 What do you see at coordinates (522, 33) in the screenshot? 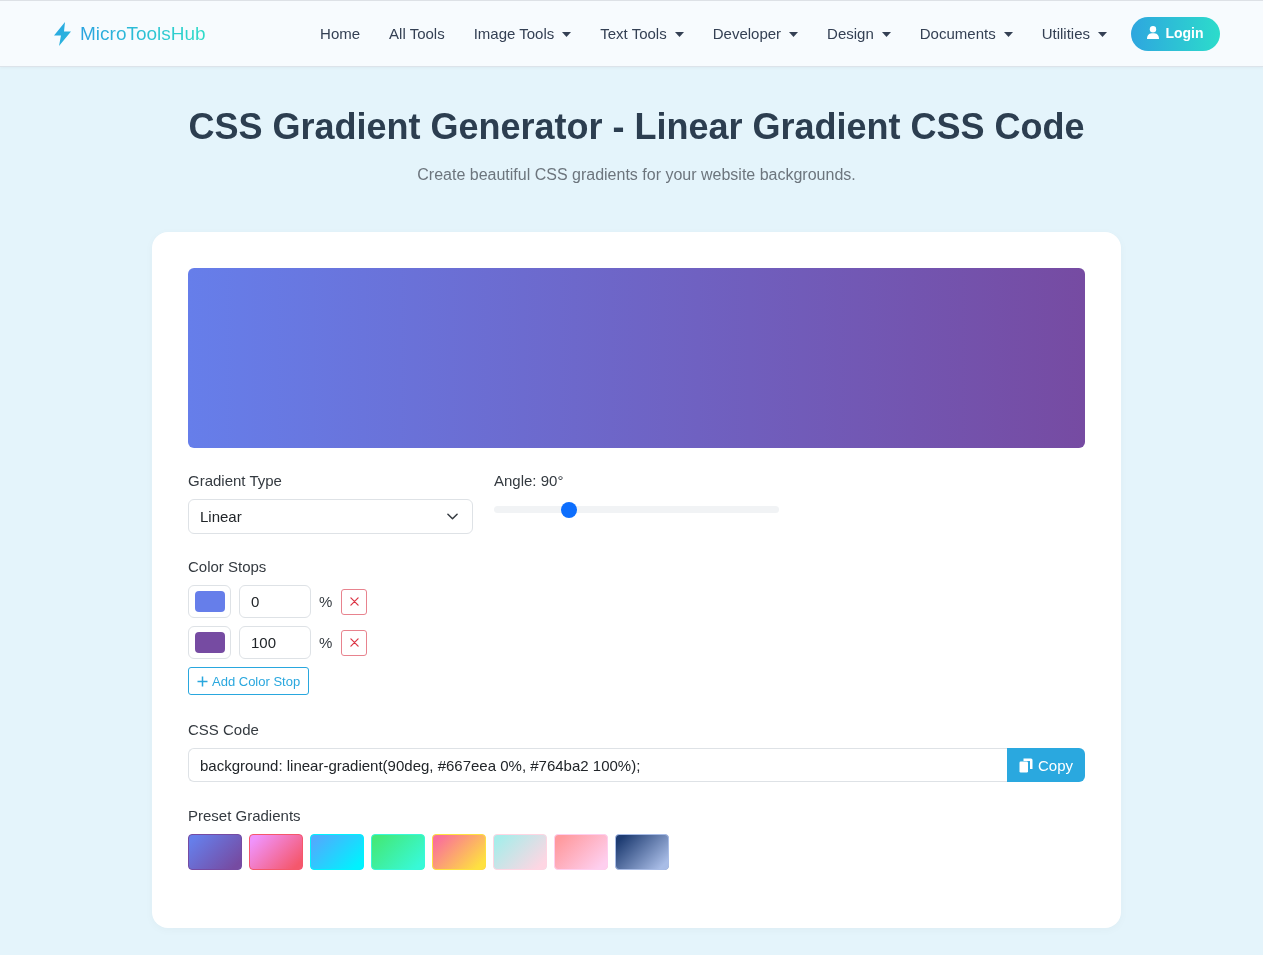
I see `nav-link: Image Tools` at bounding box center [522, 33].